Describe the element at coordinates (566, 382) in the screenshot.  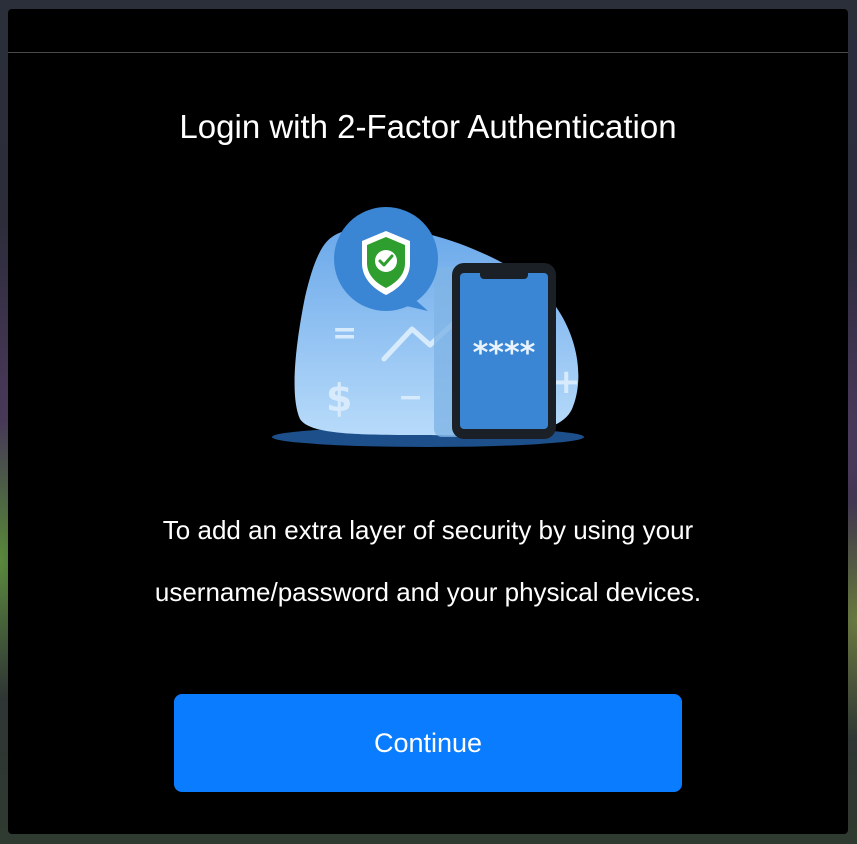
I see `plus-icon: +` at that location.